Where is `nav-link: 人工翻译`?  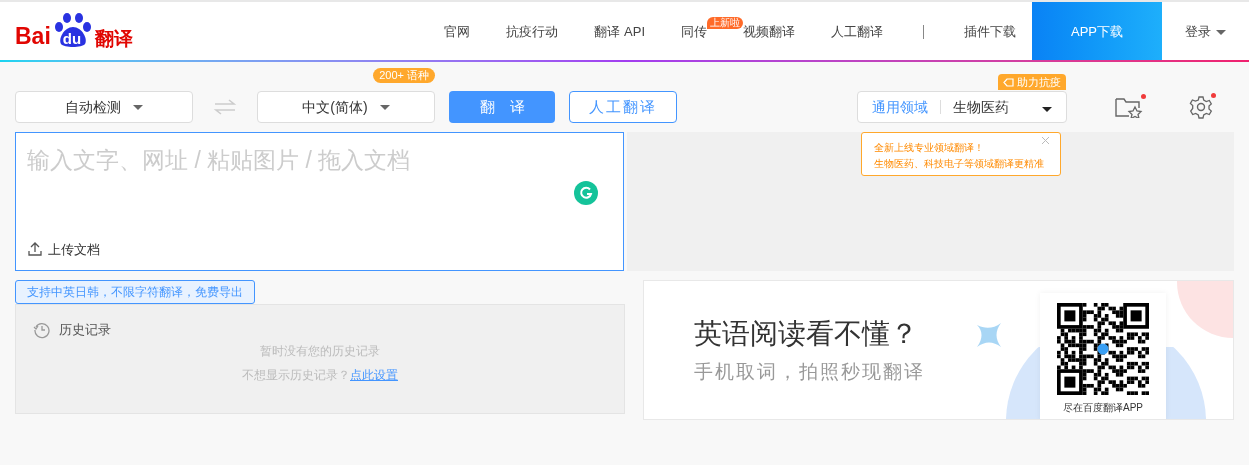
nav-link: 人工翻译 is located at coordinates (857, 32).